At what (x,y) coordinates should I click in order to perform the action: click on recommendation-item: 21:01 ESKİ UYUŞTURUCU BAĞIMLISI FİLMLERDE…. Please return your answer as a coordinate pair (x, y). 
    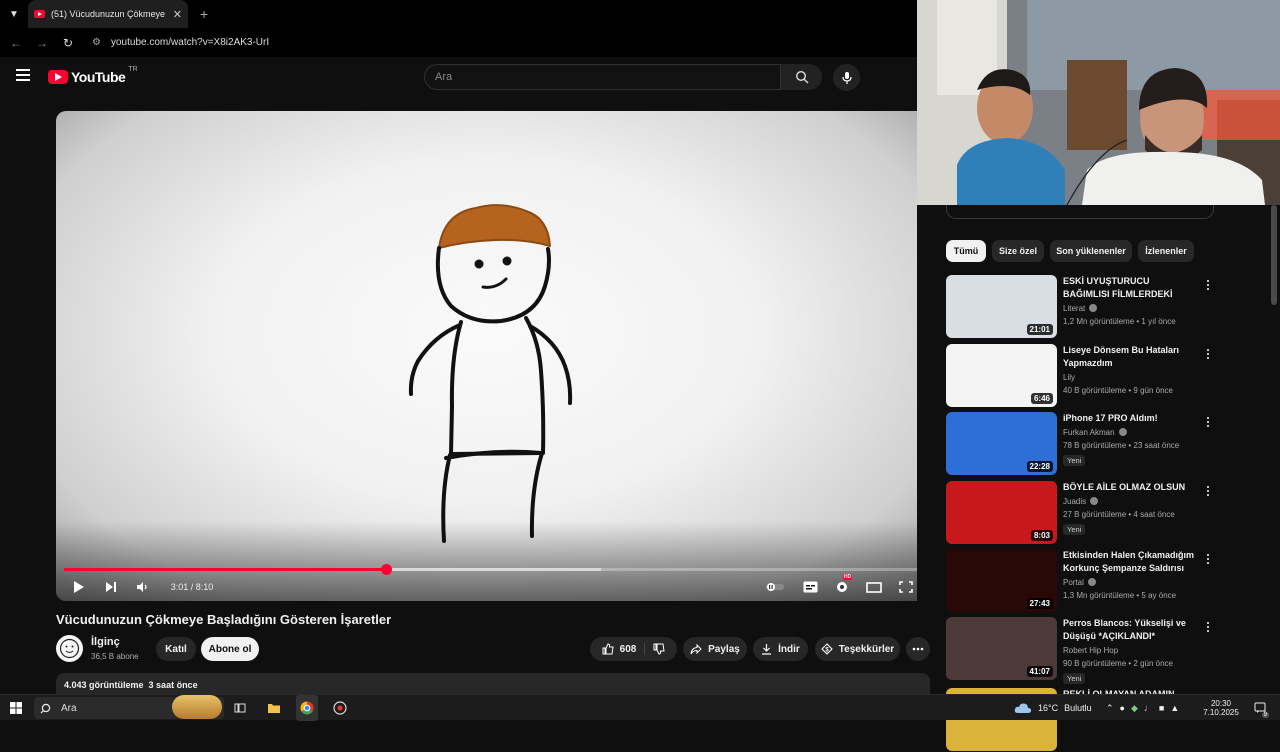
    Looking at the image, I should click on (1091, 307).